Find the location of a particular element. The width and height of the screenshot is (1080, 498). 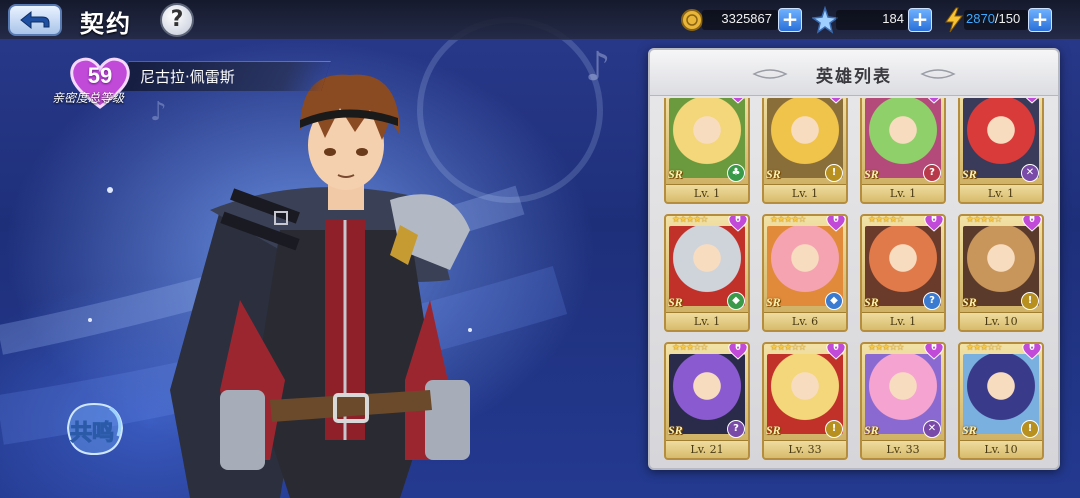

crystal-value: 184 is located at coordinates (893, 18).